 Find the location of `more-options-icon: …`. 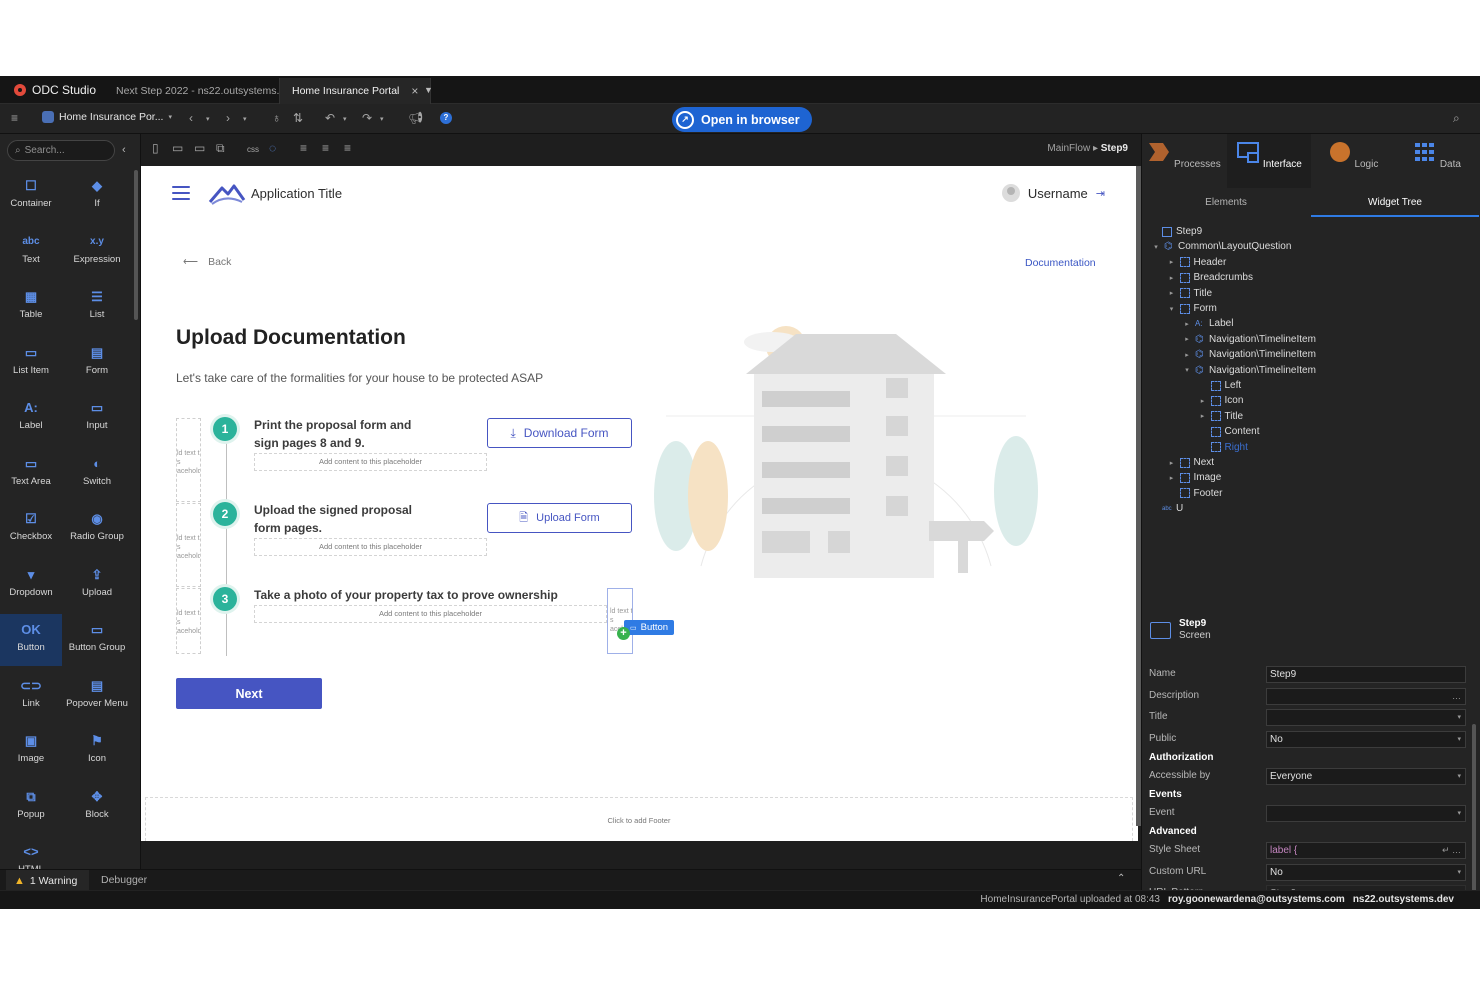

more-options-icon: … is located at coordinates (1456, 696).